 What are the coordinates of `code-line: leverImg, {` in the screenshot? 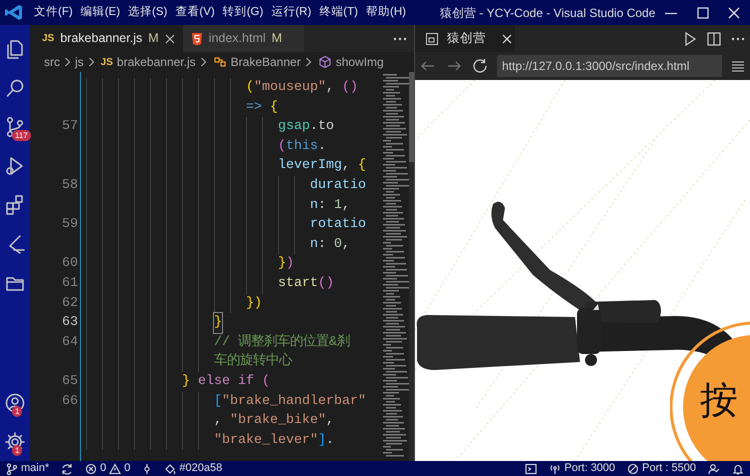 It's located at (322, 166).